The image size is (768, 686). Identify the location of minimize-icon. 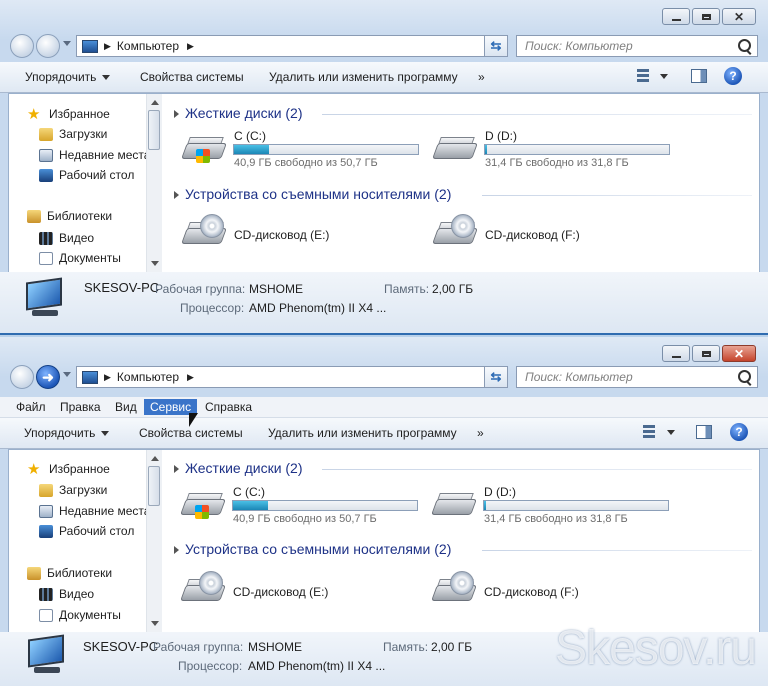
(676, 356).